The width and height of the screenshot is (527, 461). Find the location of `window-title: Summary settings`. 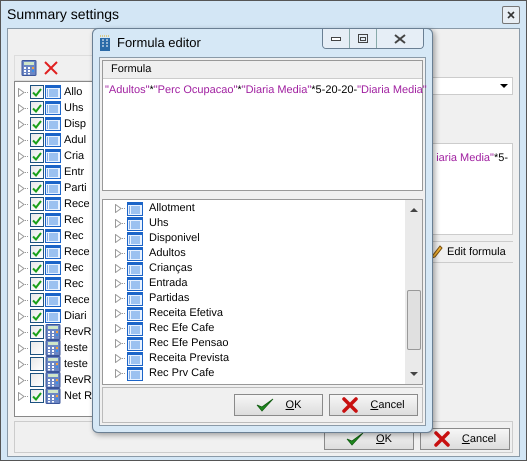

window-title: Summary settings is located at coordinates (63, 14).